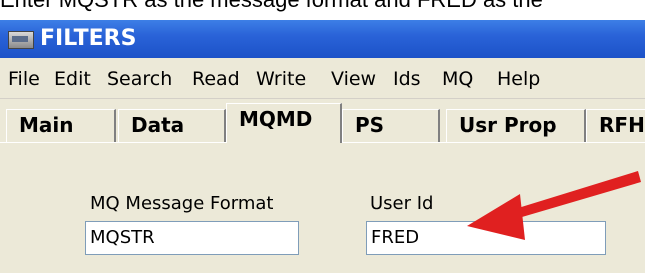 The height and width of the screenshot is (273, 645). What do you see at coordinates (322, 39) in the screenshot?
I see `title-bar: FILTERS` at bounding box center [322, 39].